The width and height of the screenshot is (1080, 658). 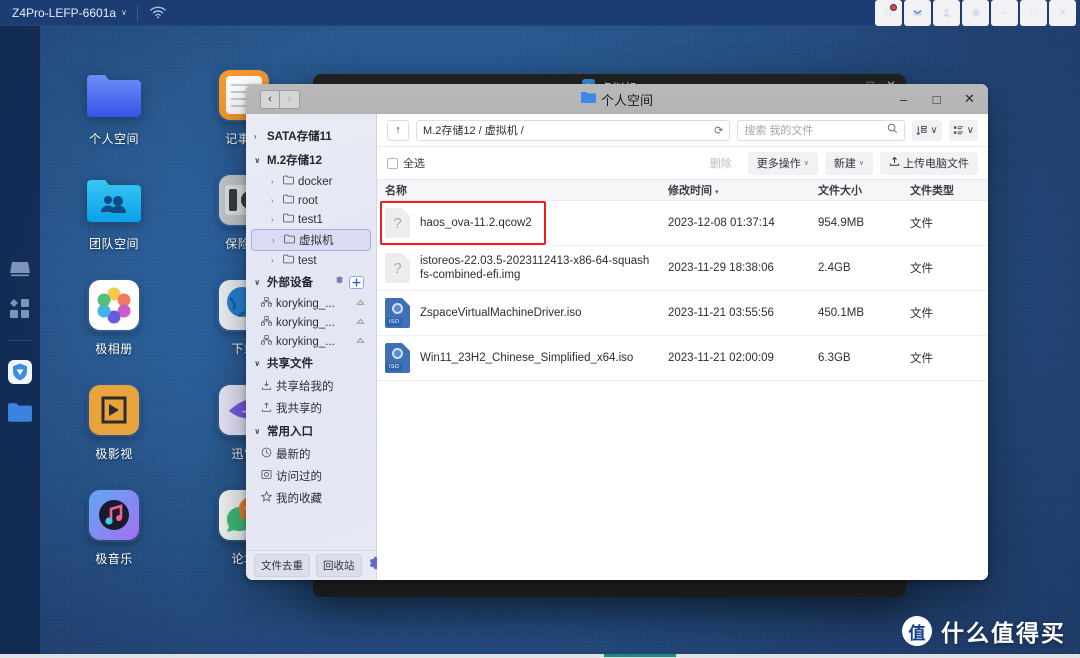 What do you see at coordinates (856, 190) in the screenshot?
I see `column-header-size: 文件大小` at bounding box center [856, 190].